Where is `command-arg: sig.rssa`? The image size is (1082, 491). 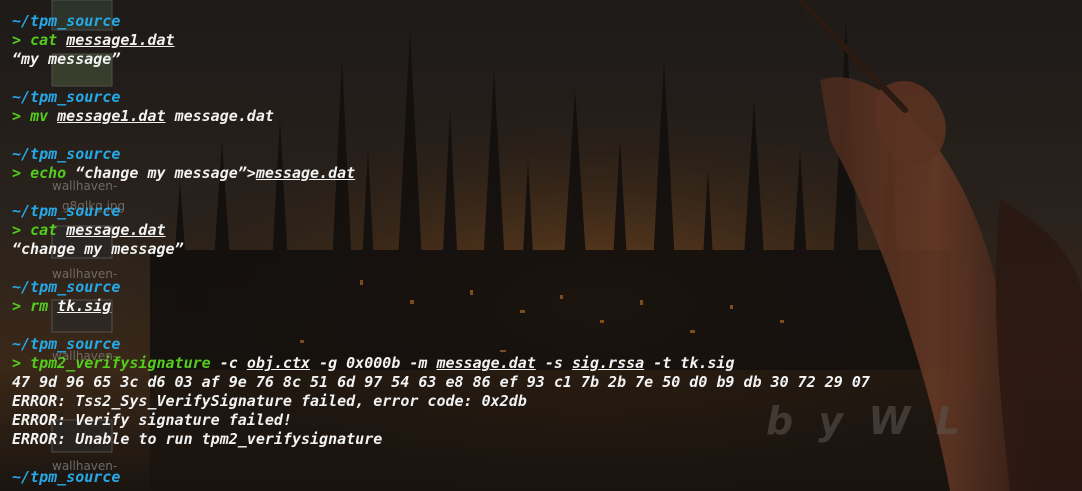 command-arg: sig.rssa is located at coordinates (608, 363).